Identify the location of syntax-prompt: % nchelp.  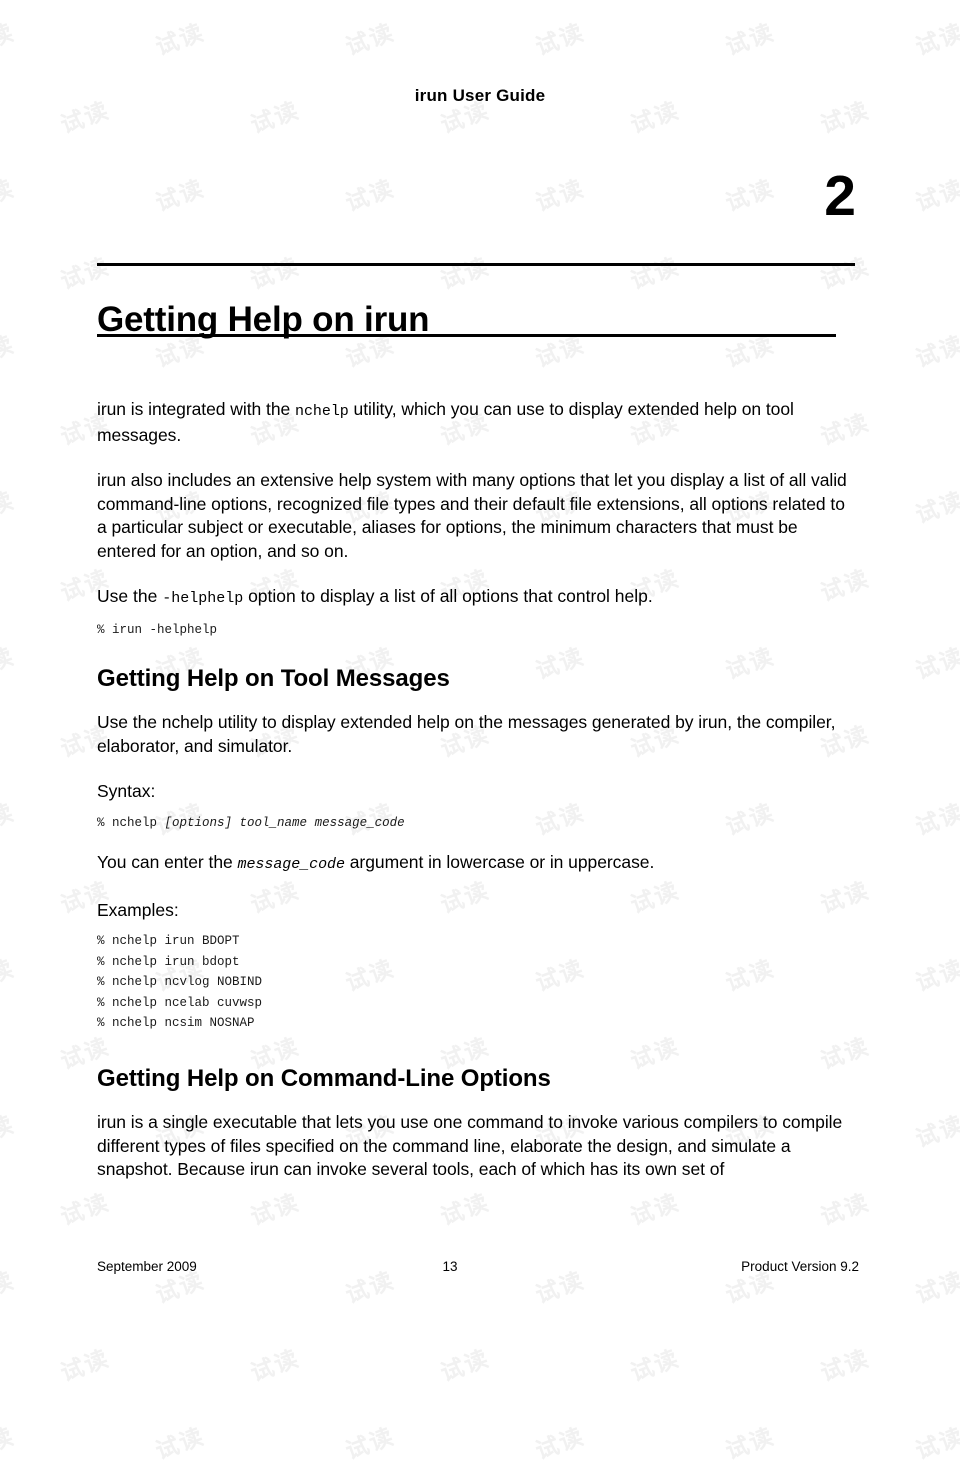
(131, 822).